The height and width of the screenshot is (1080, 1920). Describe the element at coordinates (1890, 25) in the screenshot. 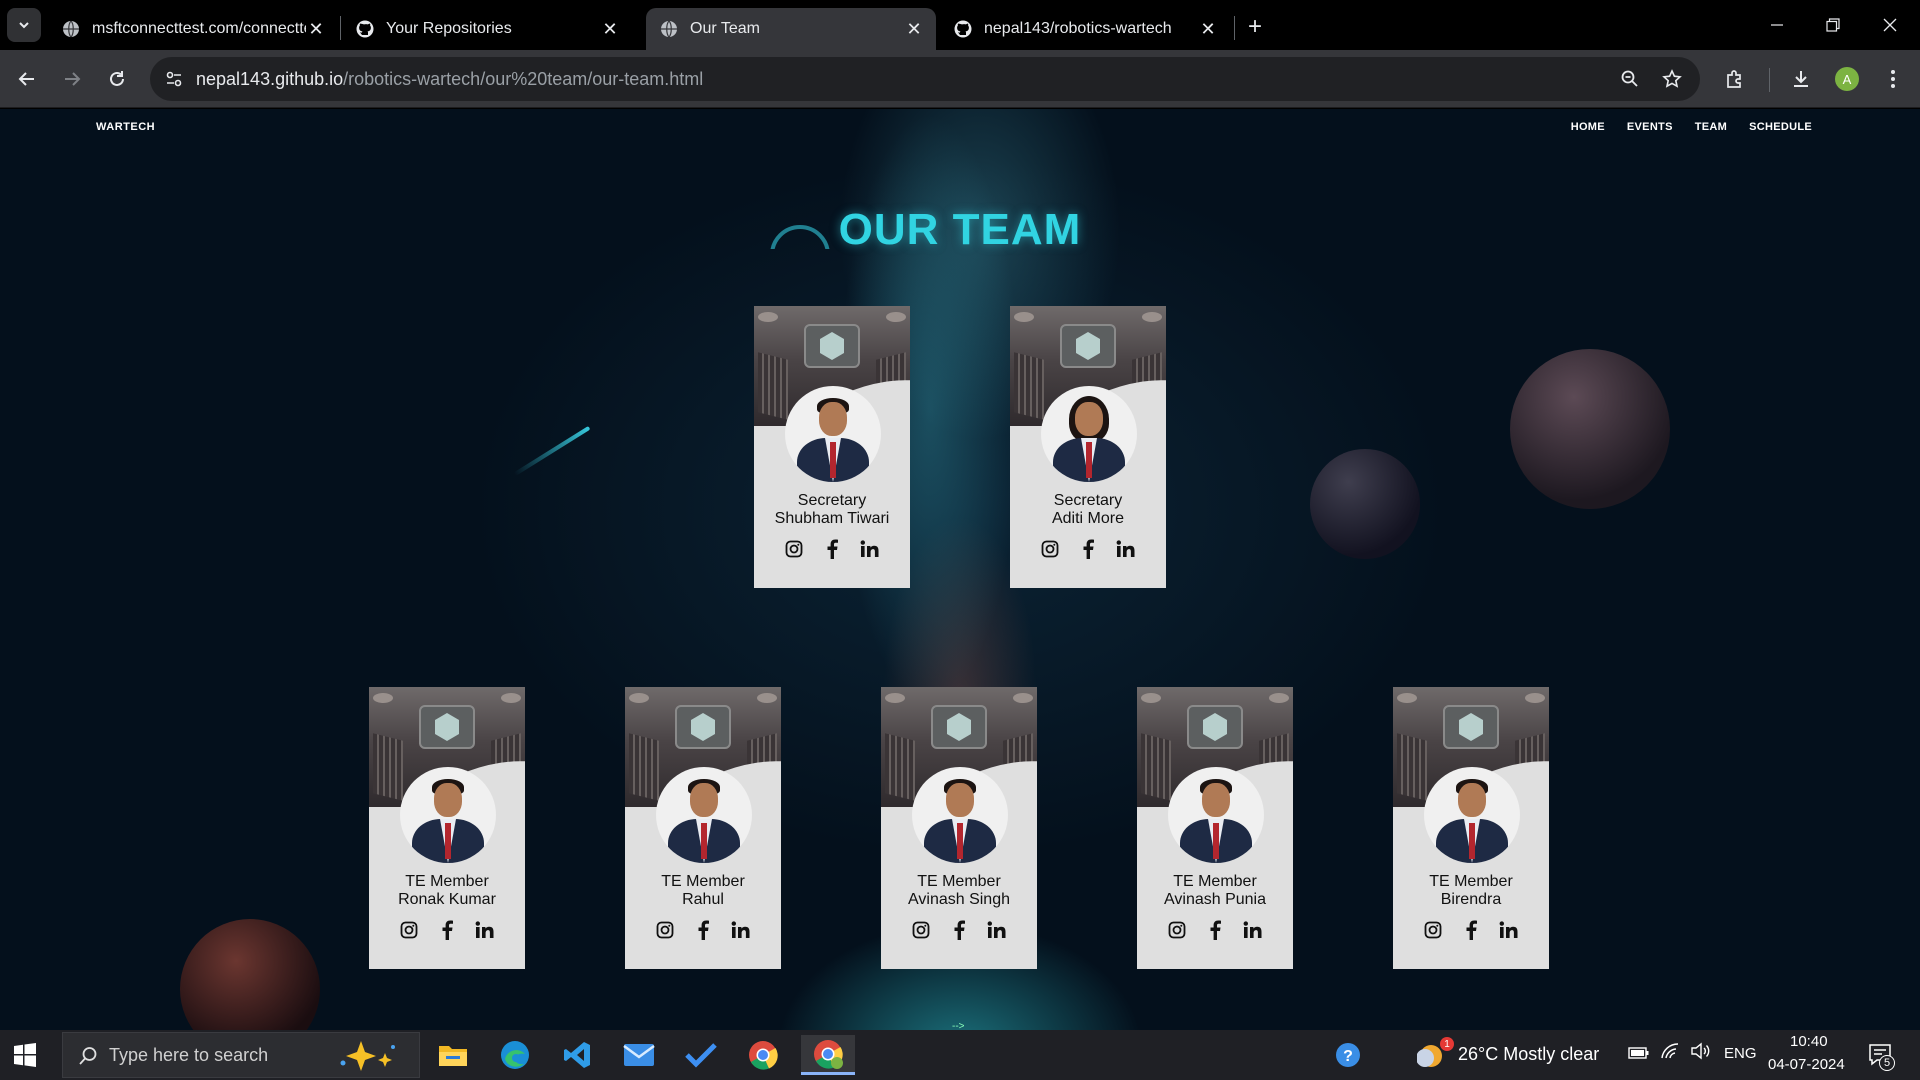

I see `close-window-button` at that location.